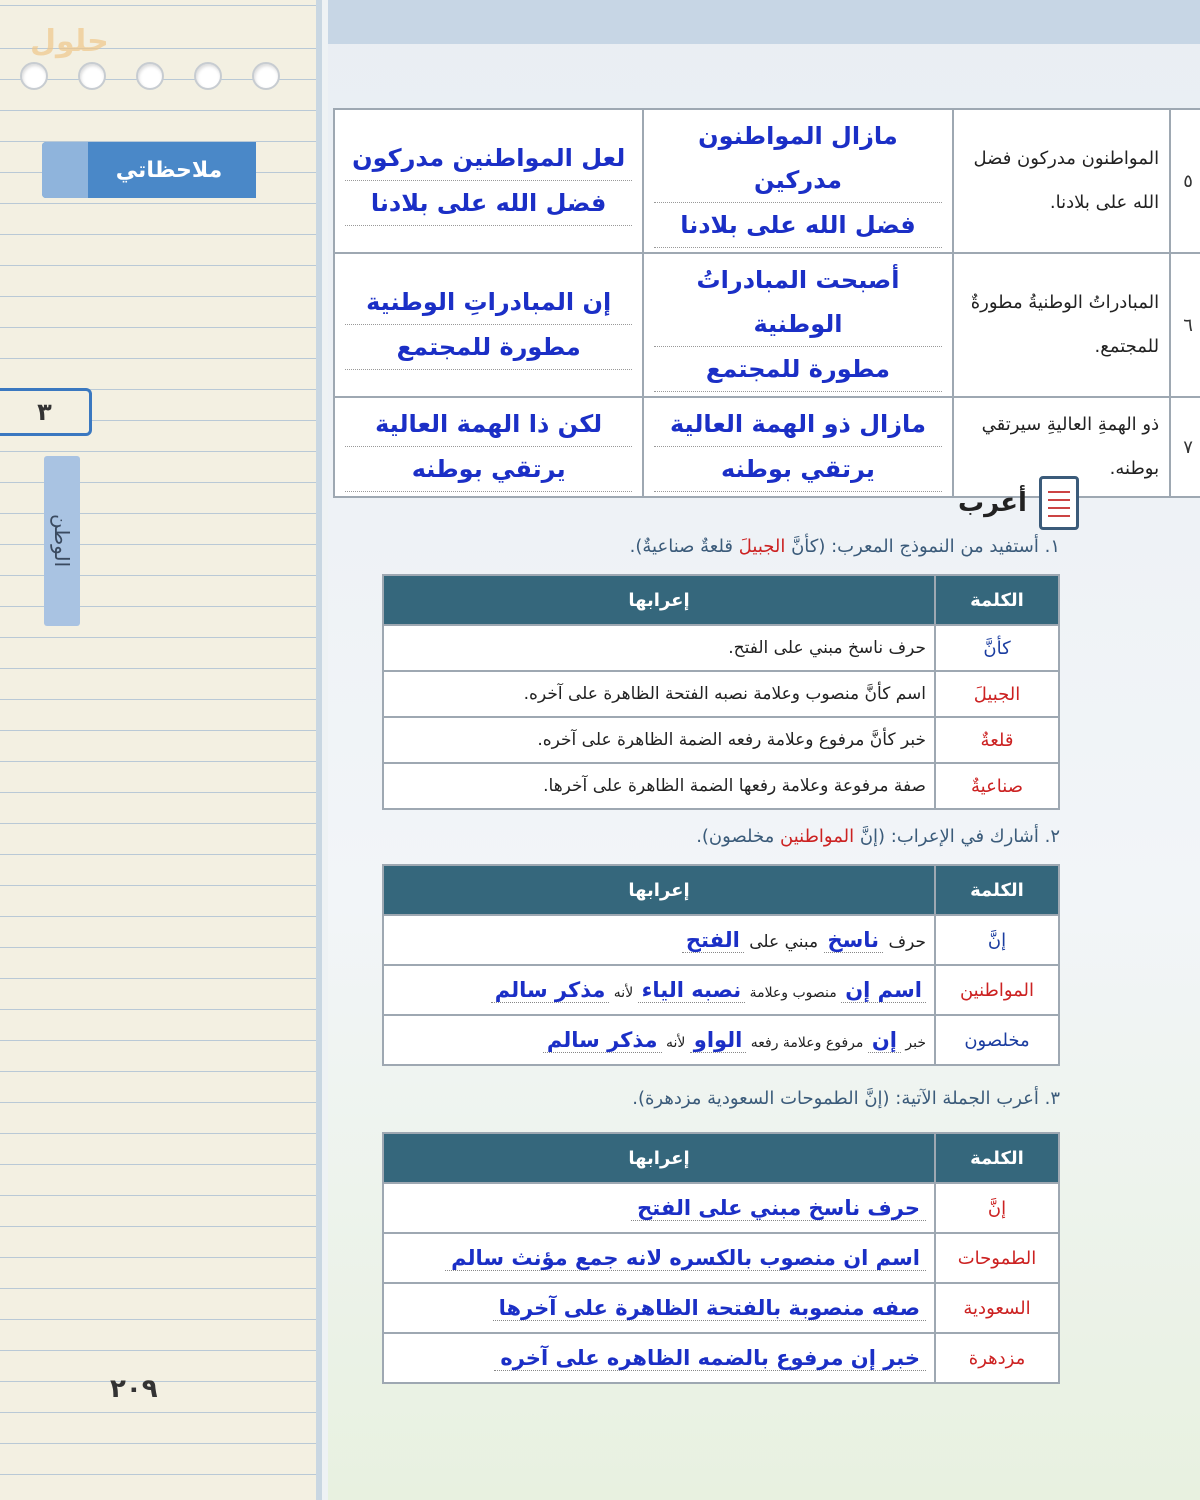  I want to click on brand-logo: حلول, so click(69, 41).